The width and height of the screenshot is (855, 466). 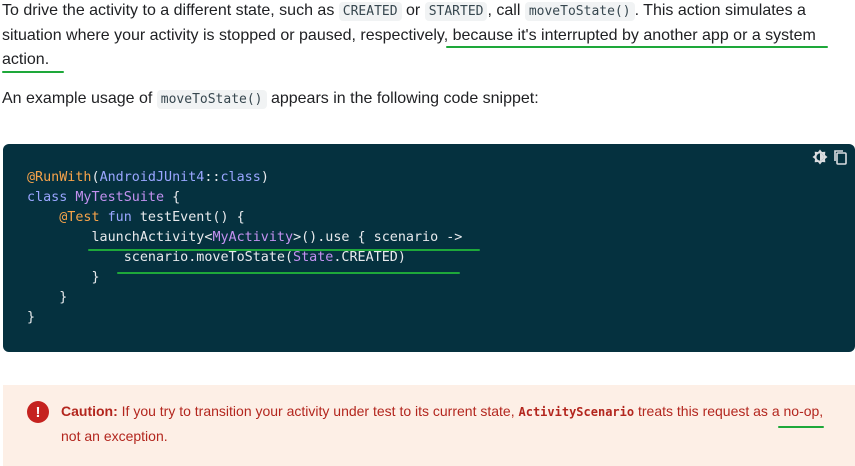 What do you see at coordinates (264, 177) in the screenshot?
I see `code-token: )` at bounding box center [264, 177].